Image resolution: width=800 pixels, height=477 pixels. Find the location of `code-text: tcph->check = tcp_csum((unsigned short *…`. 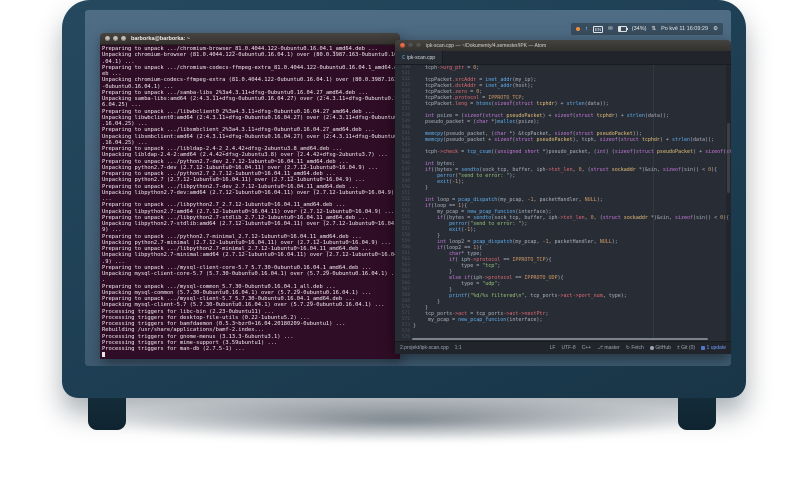

code-text: tcph->check = tcp_csum((unsigned short *… is located at coordinates (572, 152).